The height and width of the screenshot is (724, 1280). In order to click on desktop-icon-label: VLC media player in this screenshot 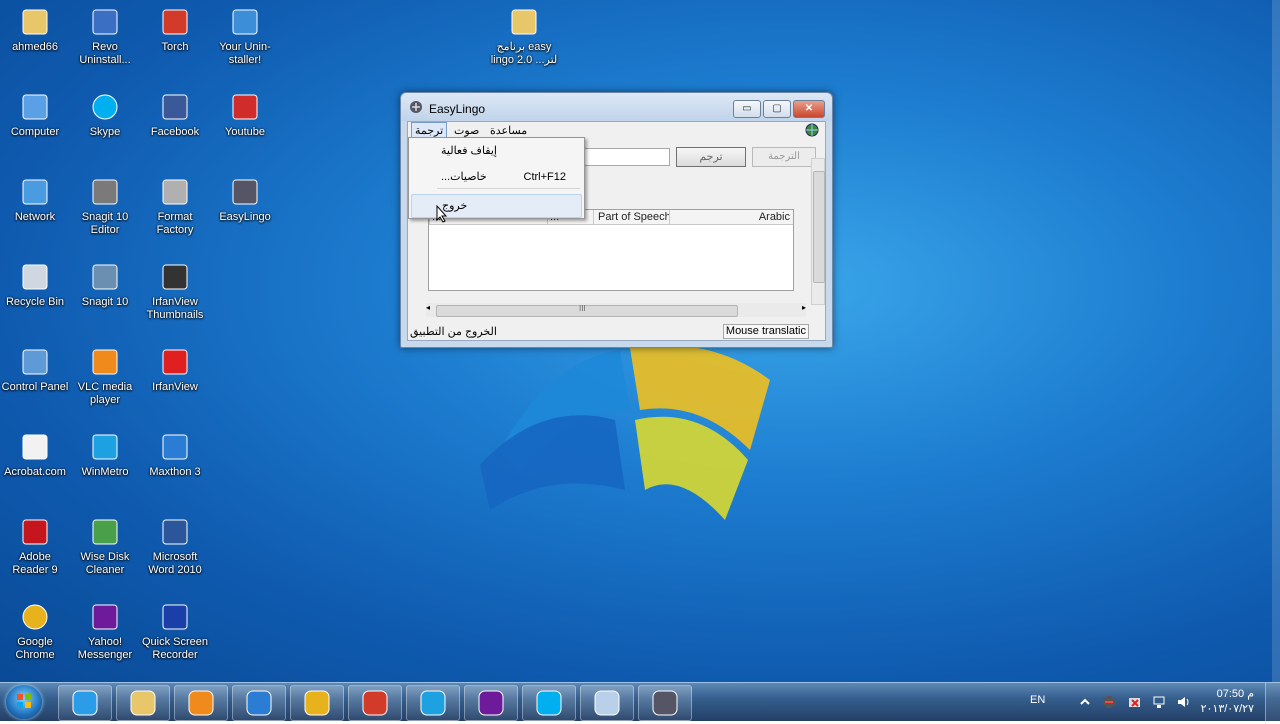, I will do `click(105, 393)`.